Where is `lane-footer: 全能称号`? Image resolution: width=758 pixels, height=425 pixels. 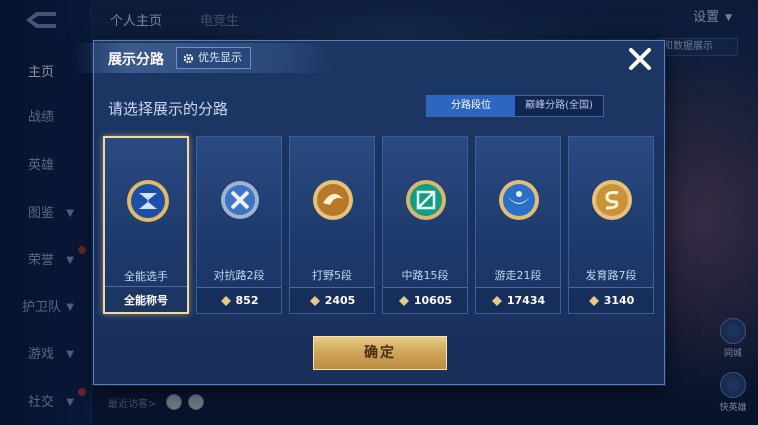 lane-footer: 全能称号 is located at coordinates (146, 299).